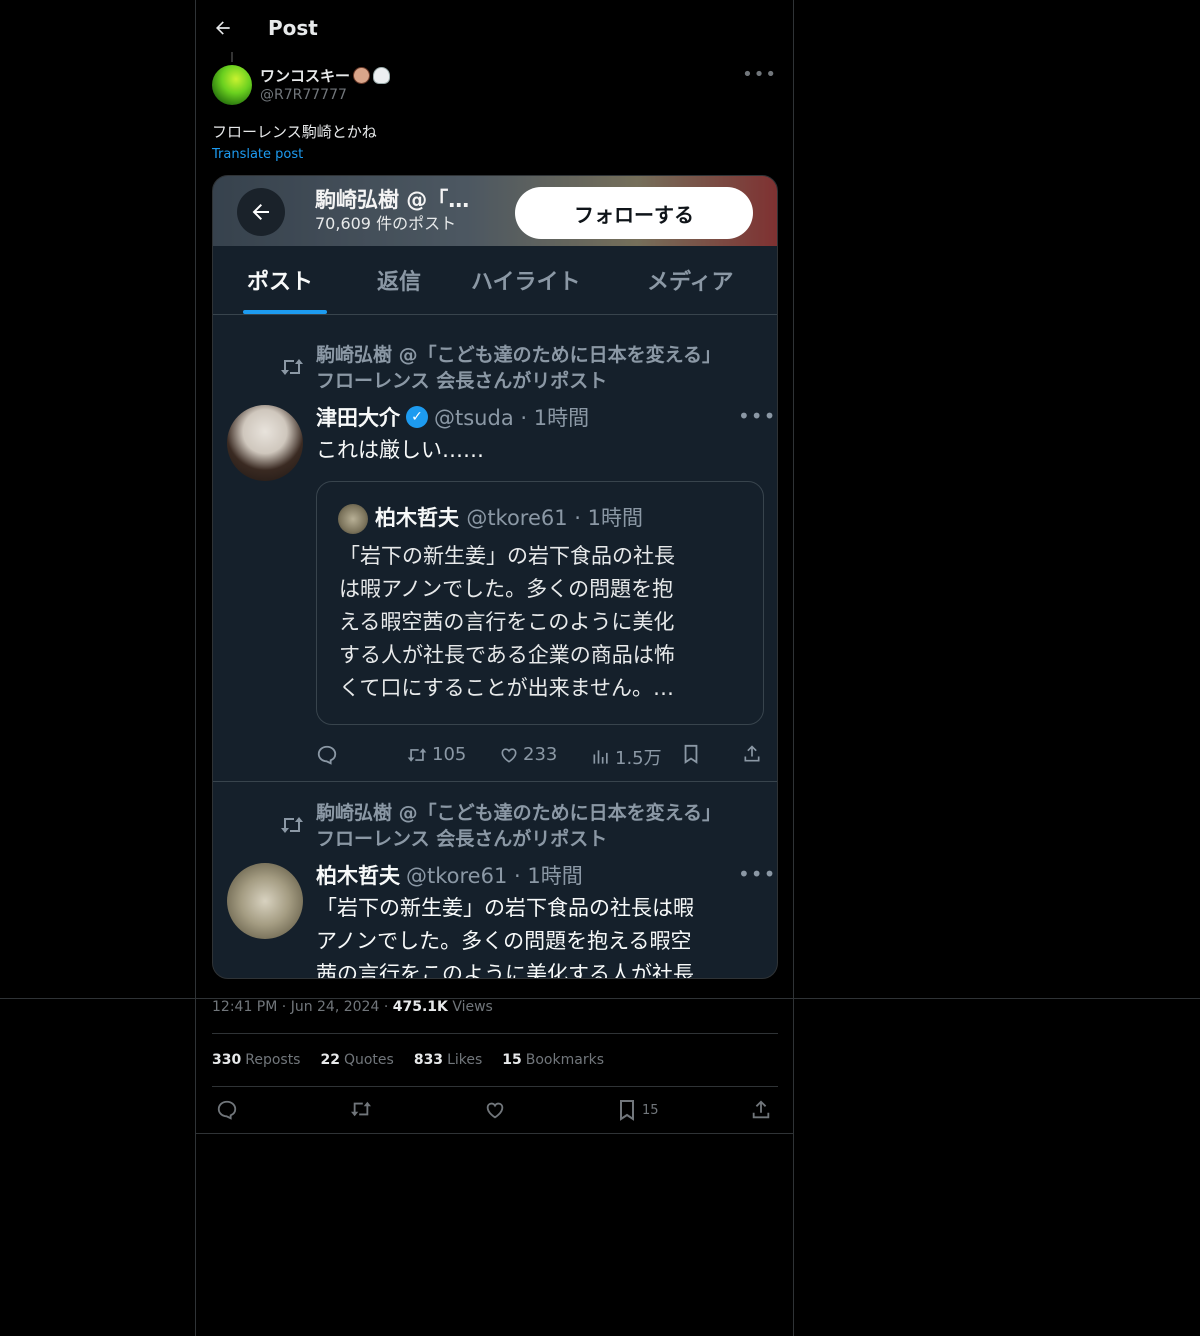 The width and height of the screenshot is (1200, 1336). I want to click on tweet1-more-icon: •••, so click(757, 416).